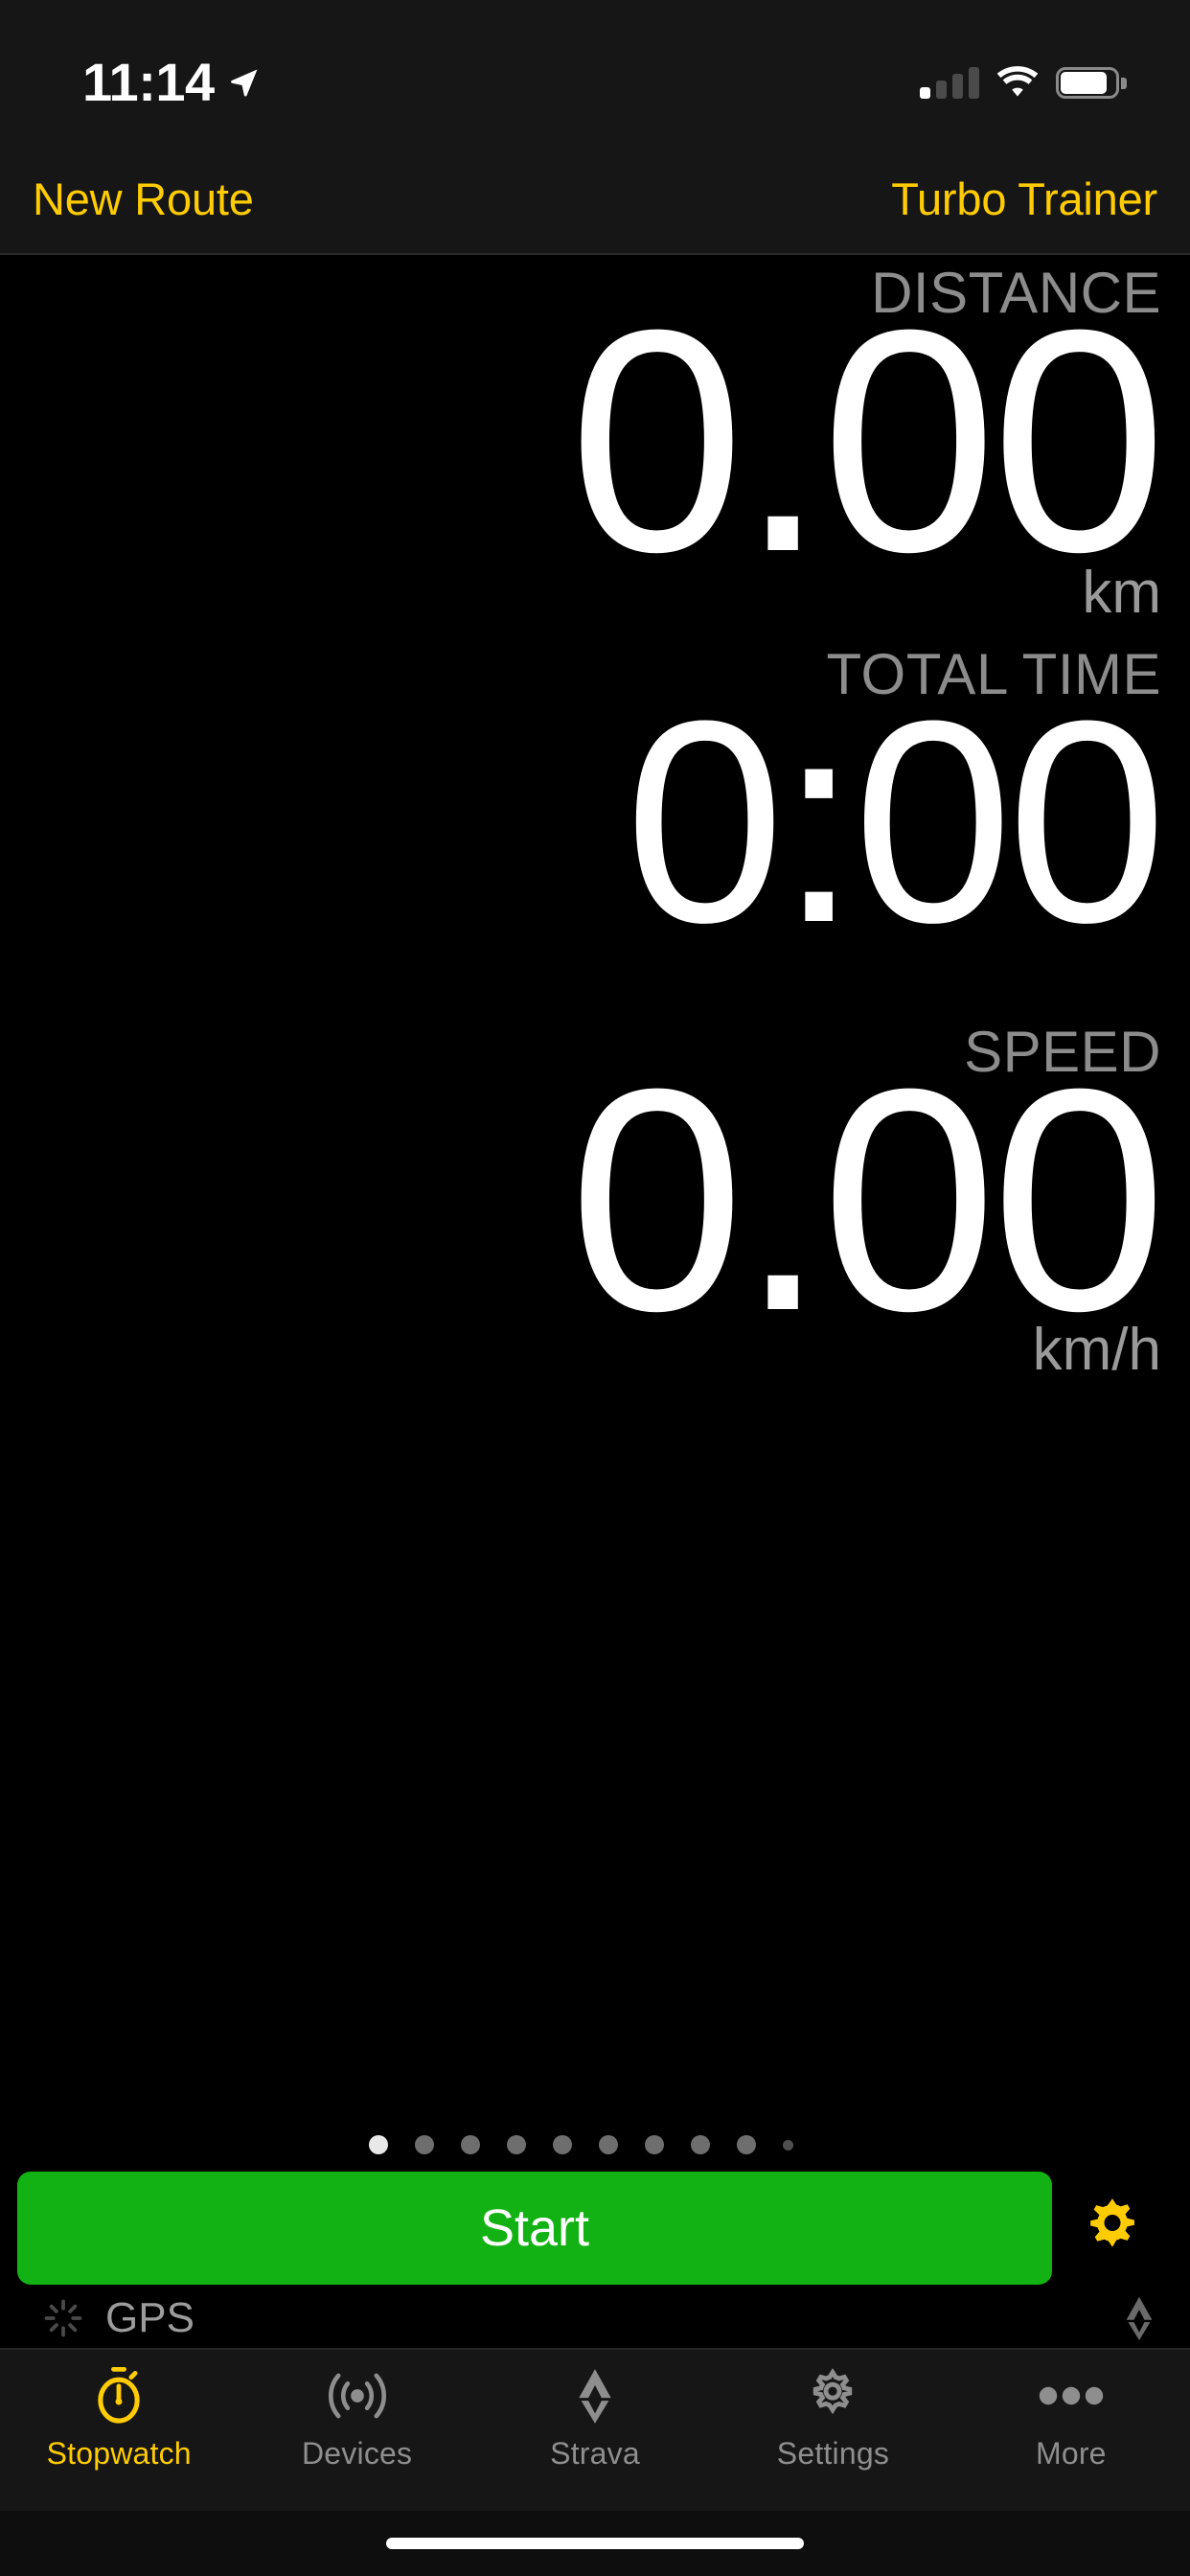 The width and height of the screenshot is (1190, 2576). What do you see at coordinates (595, 2453) in the screenshot?
I see `tab-label: Strava` at bounding box center [595, 2453].